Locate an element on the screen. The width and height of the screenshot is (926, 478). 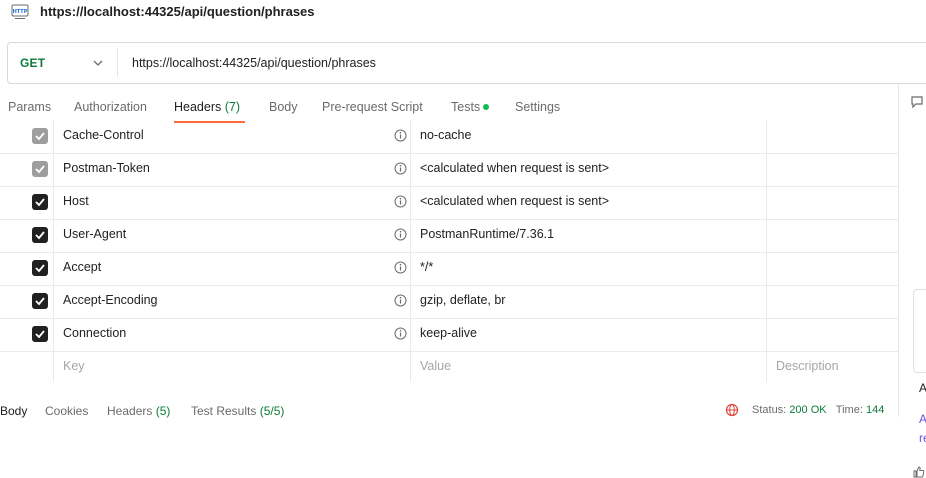
time-value: 144 is located at coordinates (875, 410).